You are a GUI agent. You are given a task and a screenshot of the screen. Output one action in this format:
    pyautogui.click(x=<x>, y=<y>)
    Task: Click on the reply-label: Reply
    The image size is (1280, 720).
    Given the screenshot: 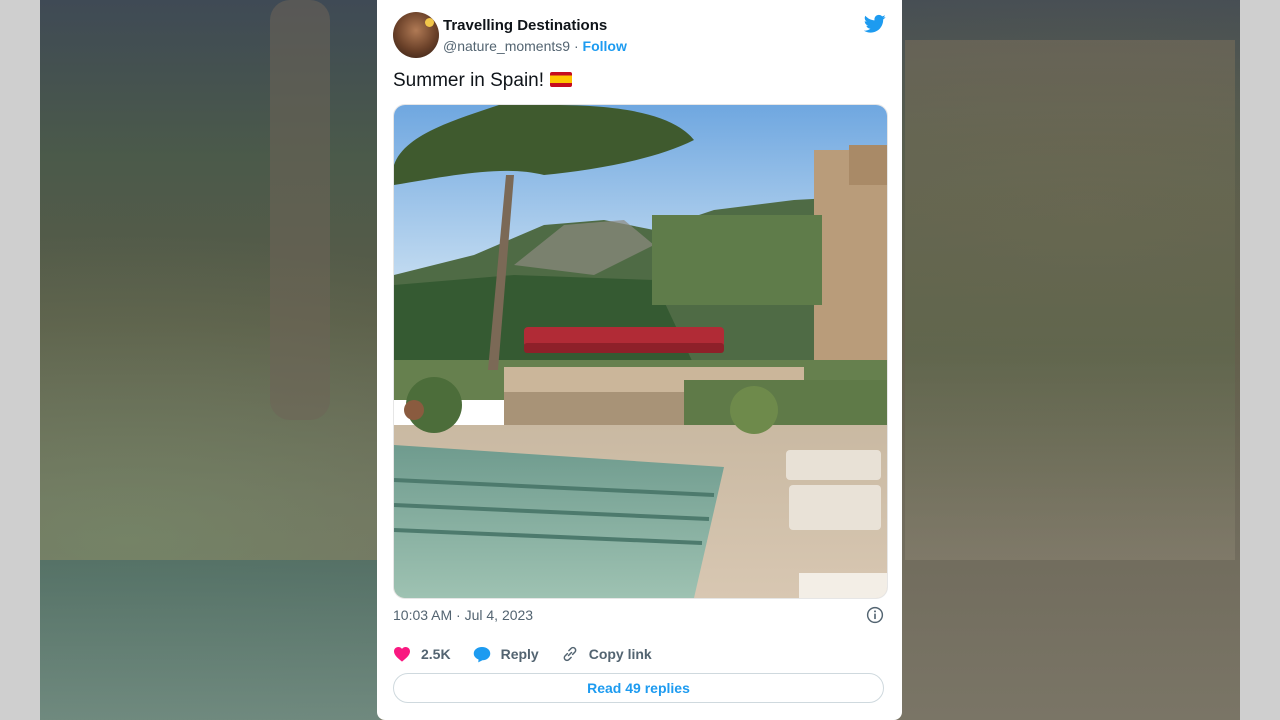 What is the action you would take?
    pyautogui.click(x=519, y=654)
    